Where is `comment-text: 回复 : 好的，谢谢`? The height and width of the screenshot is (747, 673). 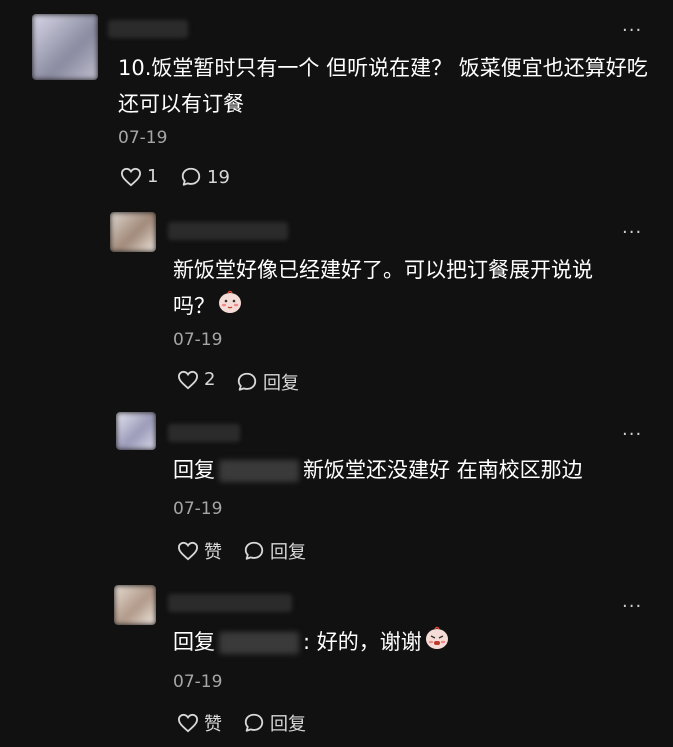 comment-text: 回复 : 好的，谢谢 is located at coordinates (403, 642).